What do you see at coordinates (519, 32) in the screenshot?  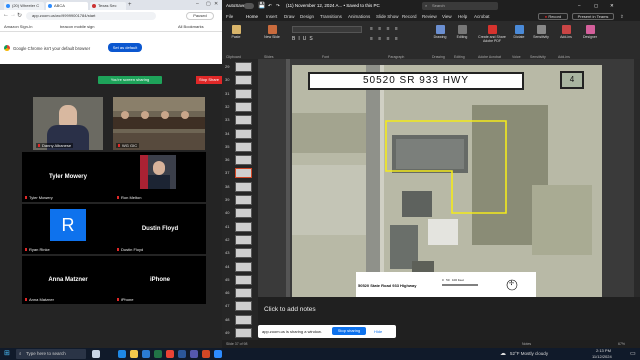 I see `dictate-button: Dictate` at bounding box center [519, 32].